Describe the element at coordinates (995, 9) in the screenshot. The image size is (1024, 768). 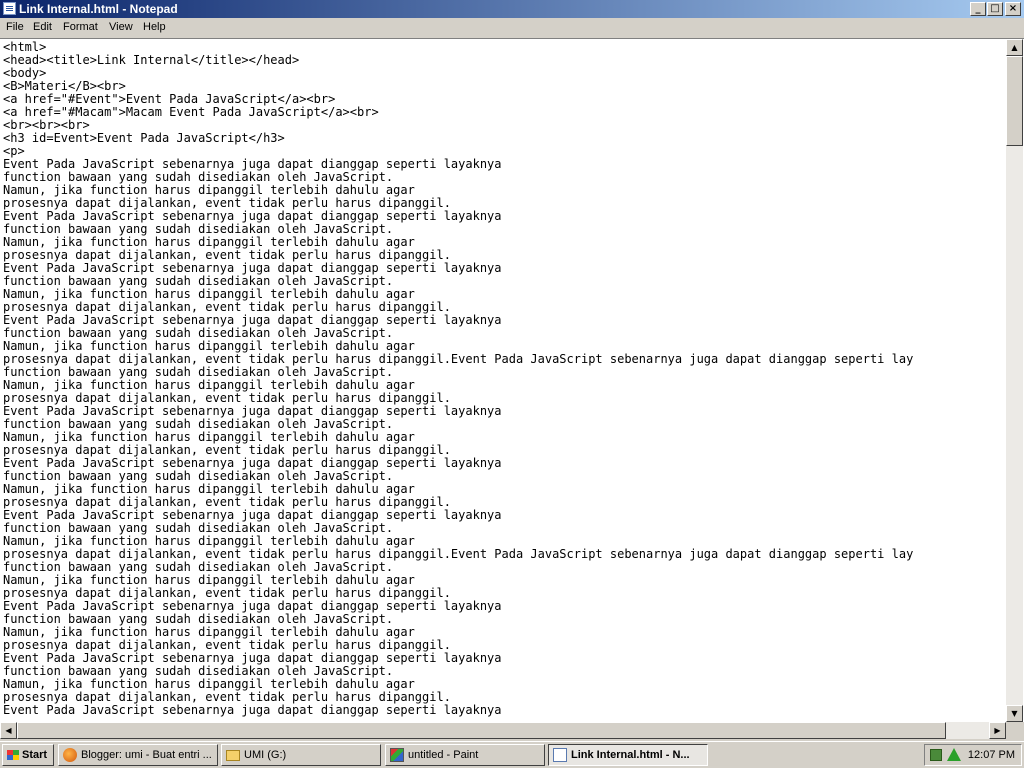
I see `maximize-button: □` at that location.